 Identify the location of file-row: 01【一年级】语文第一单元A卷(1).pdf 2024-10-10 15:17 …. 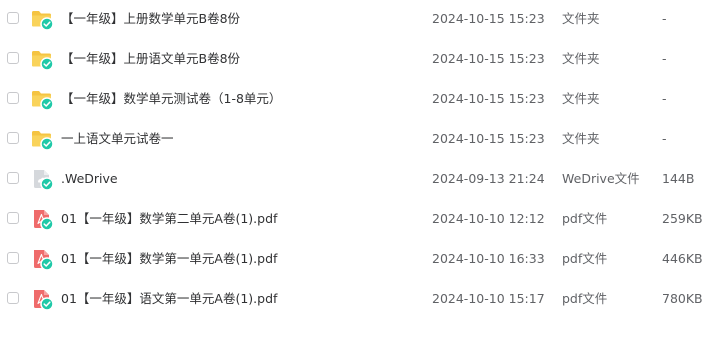
(364, 300).